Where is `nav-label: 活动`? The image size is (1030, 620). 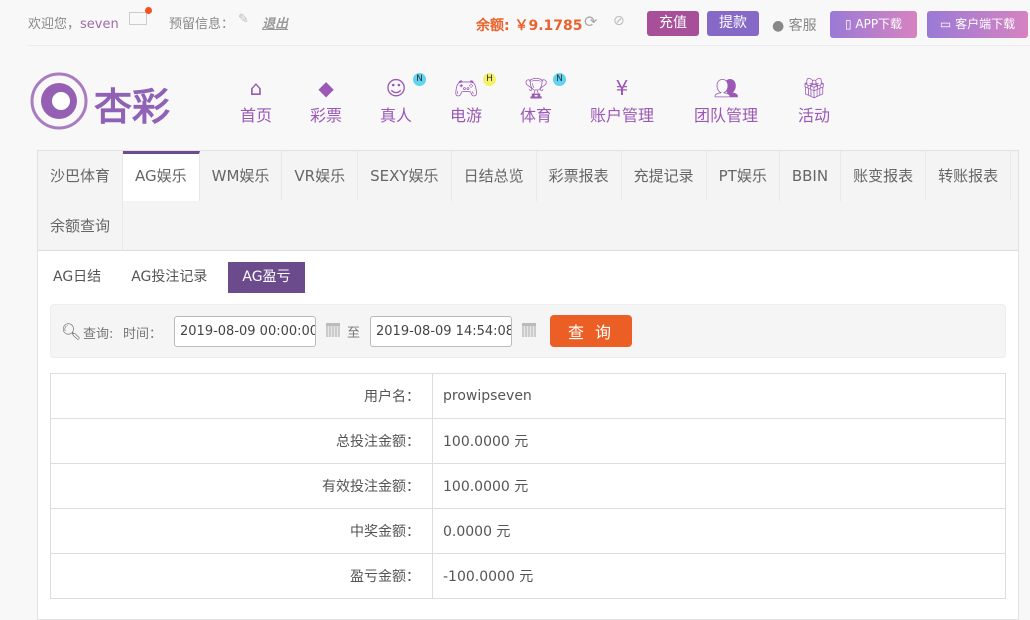
nav-label: 活动 is located at coordinates (814, 115).